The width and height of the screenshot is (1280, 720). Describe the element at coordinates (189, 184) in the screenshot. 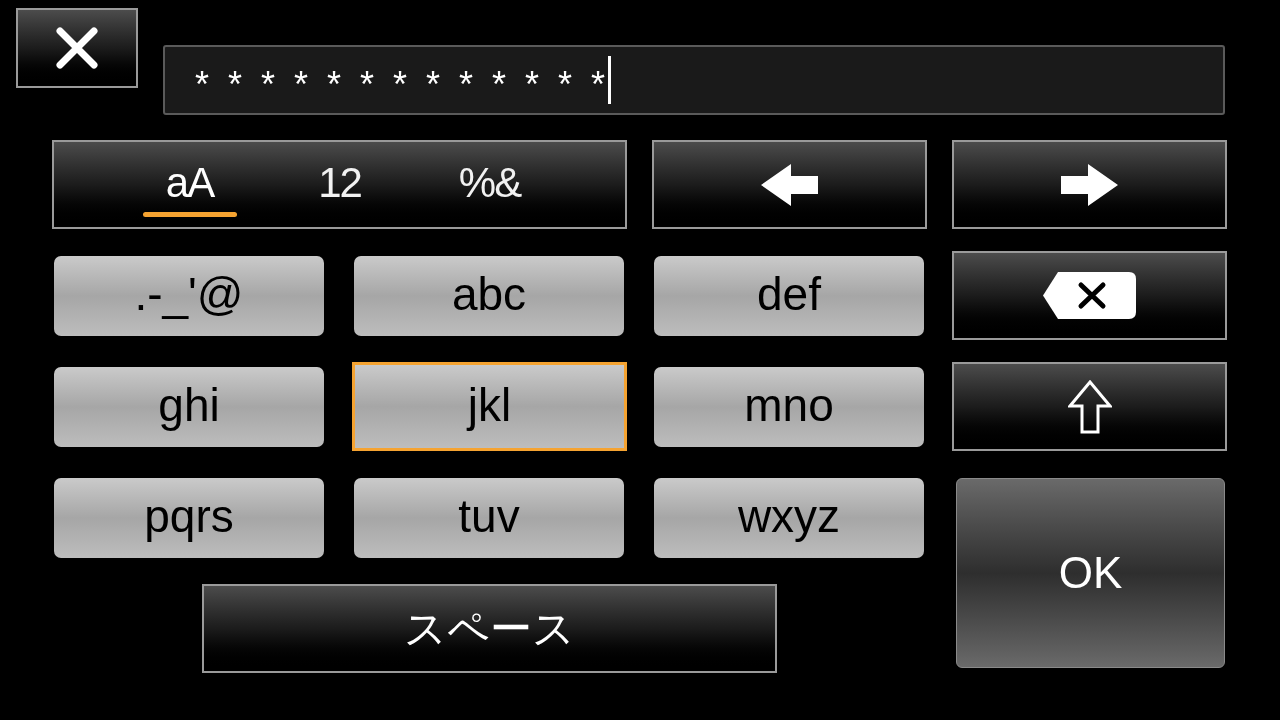

I see `mode-tab: aA` at that location.